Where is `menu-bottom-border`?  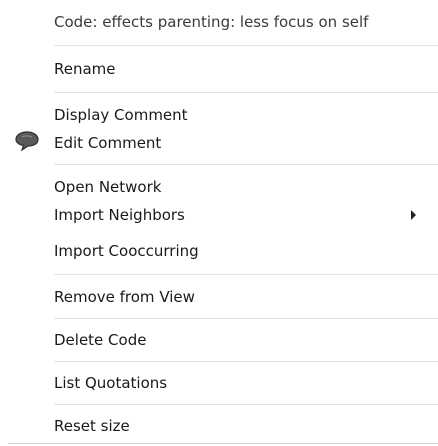 menu-bottom-border is located at coordinates (223, 443).